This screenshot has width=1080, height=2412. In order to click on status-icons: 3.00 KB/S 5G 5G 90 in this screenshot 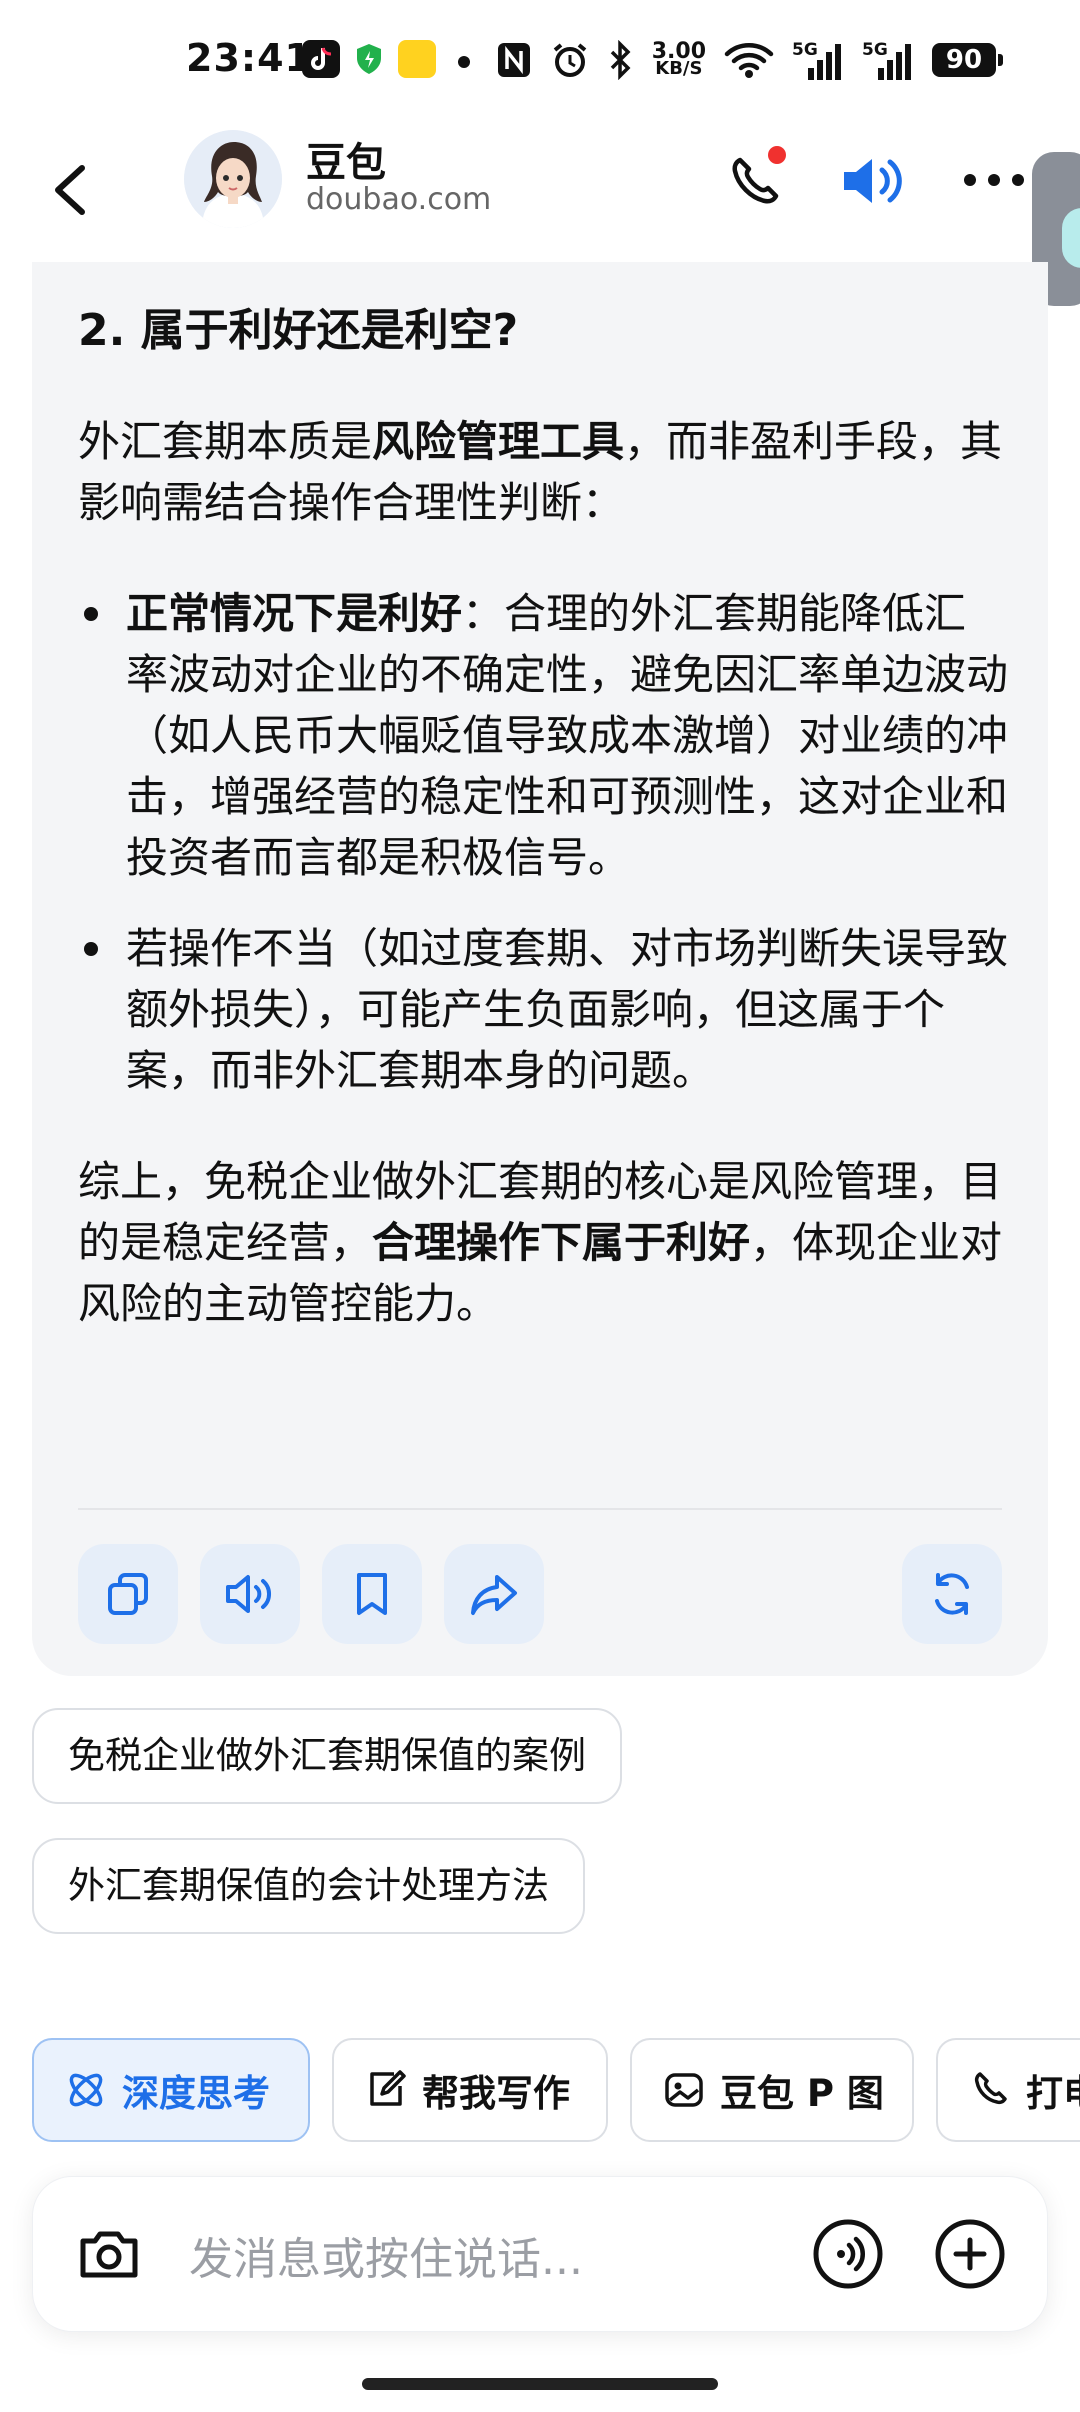, I will do `click(749, 60)`.